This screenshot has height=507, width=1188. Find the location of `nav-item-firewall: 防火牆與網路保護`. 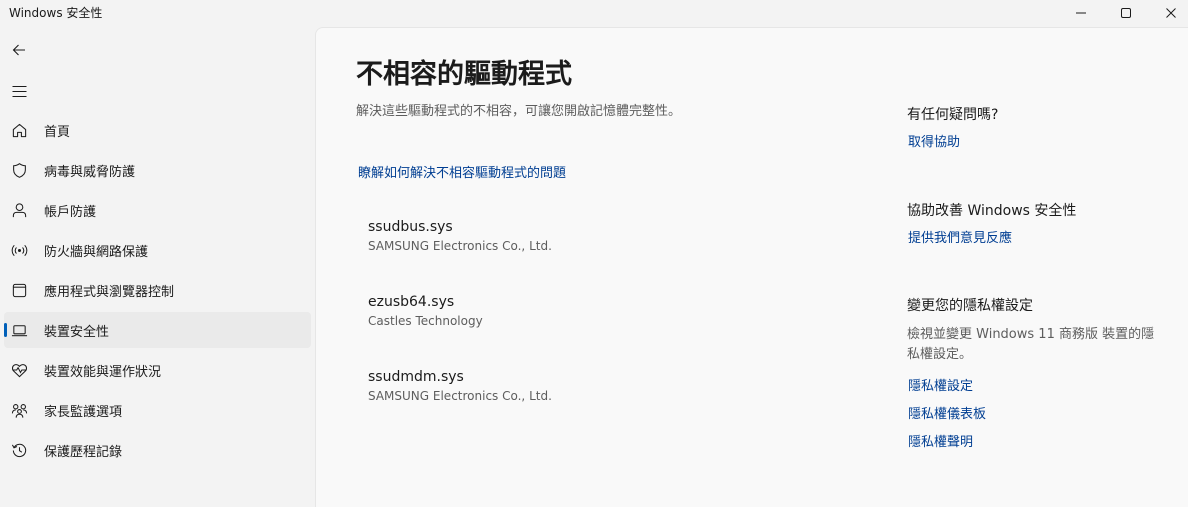

nav-item-firewall: 防火牆與網路保護 is located at coordinates (157, 250).